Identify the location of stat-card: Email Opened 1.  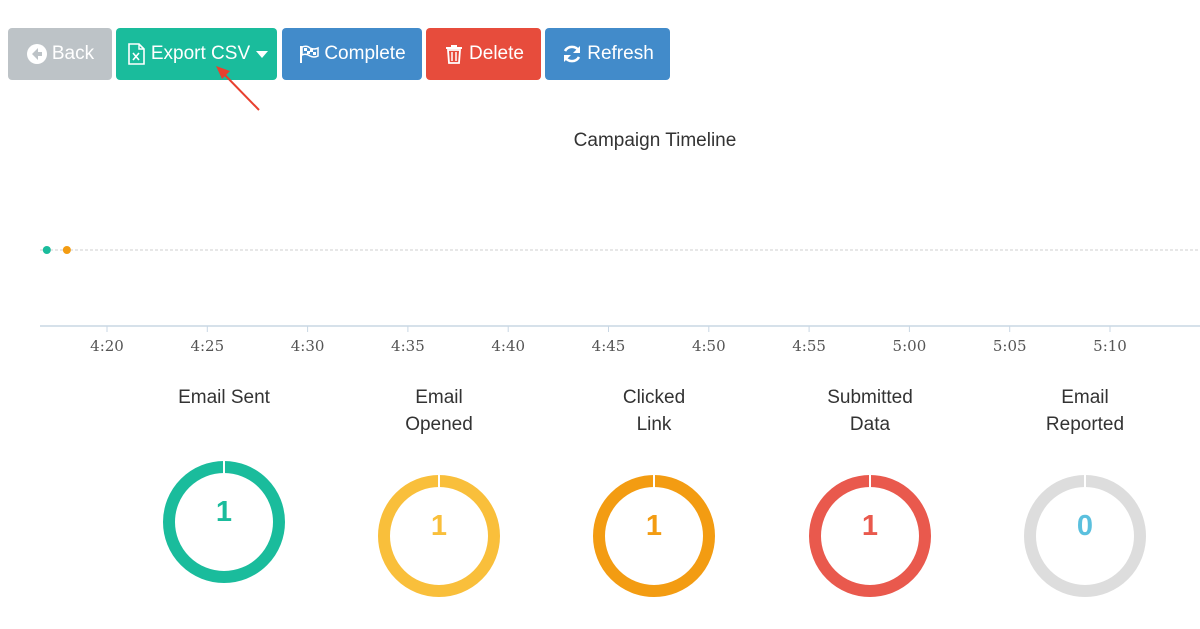
(439, 490).